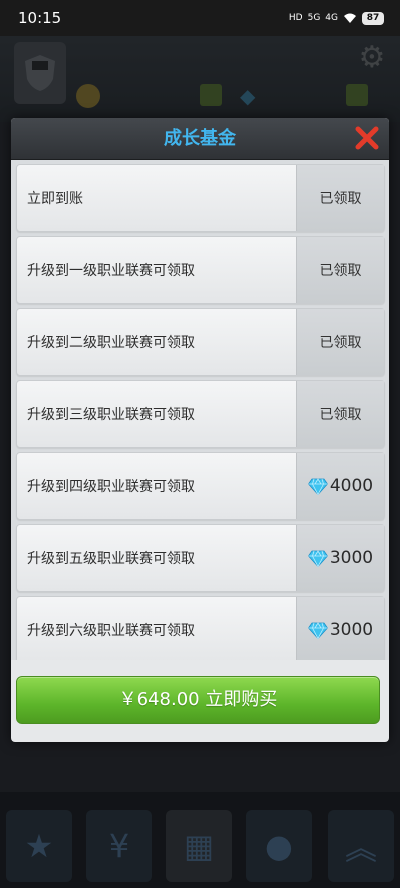  What do you see at coordinates (111, 271) in the screenshot?
I see `reward-label: 升级到一级职业联赛可领取` at bounding box center [111, 271].